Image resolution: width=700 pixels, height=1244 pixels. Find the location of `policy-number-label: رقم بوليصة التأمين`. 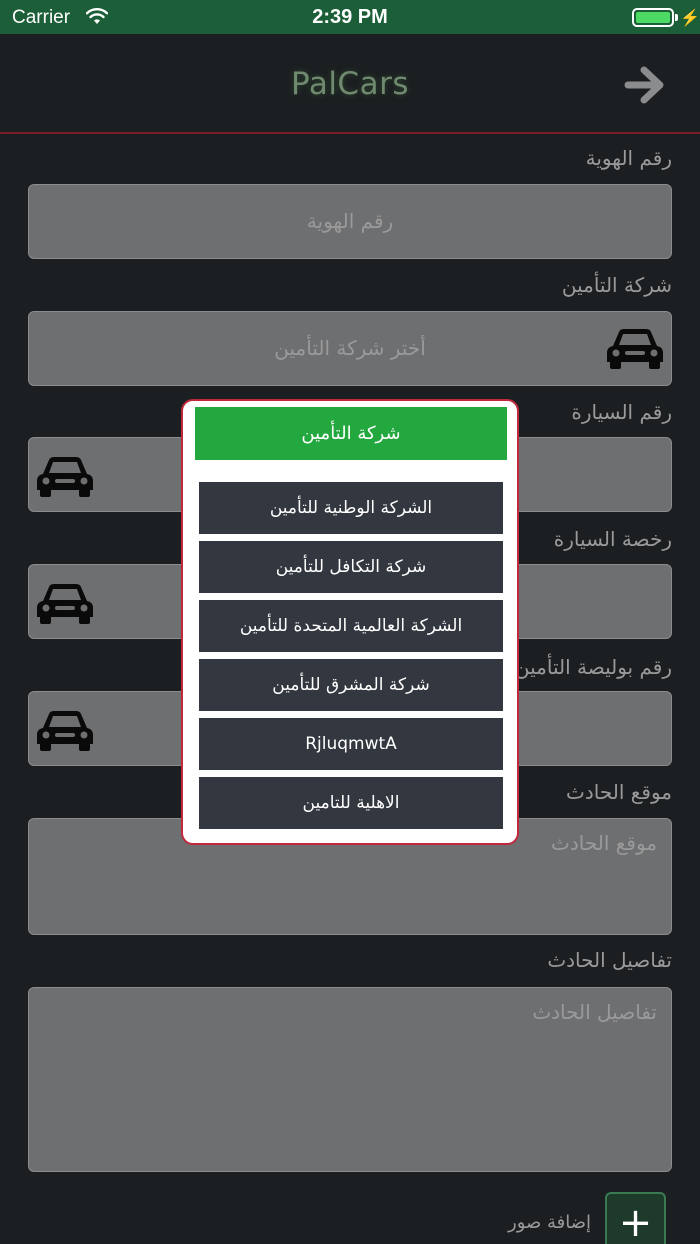

policy-number-label: رقم بوليصة التأمين is located at coordinates (593, 667).